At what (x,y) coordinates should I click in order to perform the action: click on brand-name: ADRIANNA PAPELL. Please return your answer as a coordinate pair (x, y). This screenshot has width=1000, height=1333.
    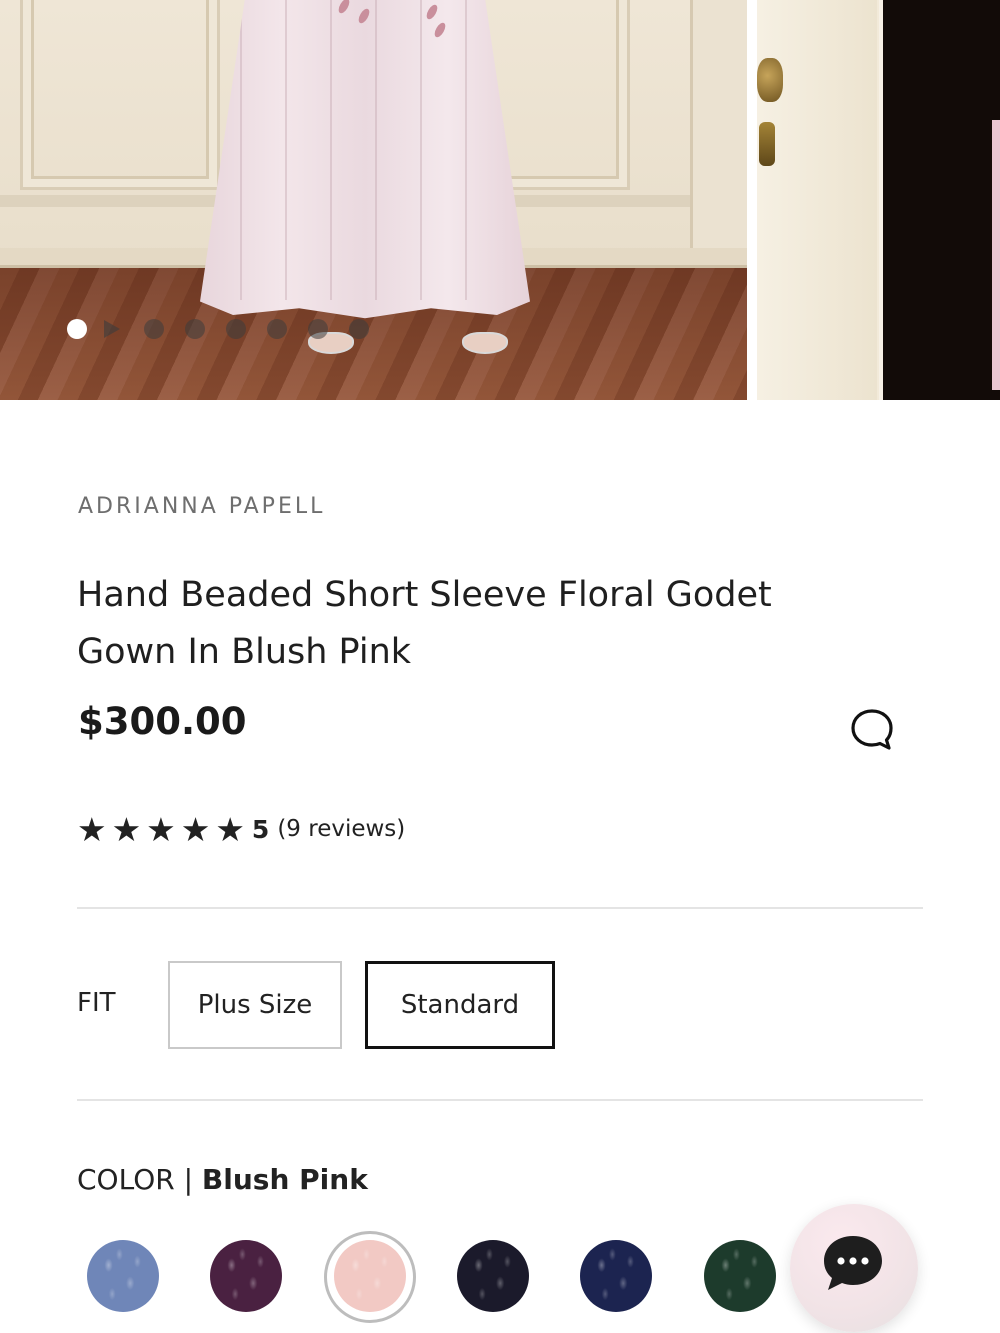
    Looking at the image, I should click on (201, 506).